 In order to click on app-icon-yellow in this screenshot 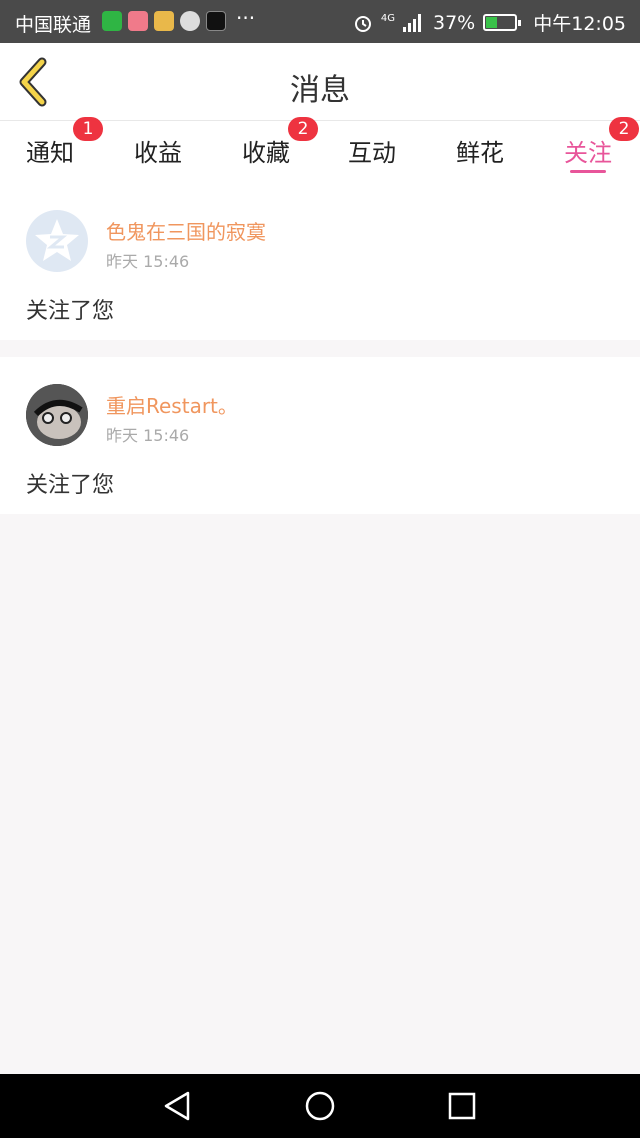, I will do `click(164, 21)`.